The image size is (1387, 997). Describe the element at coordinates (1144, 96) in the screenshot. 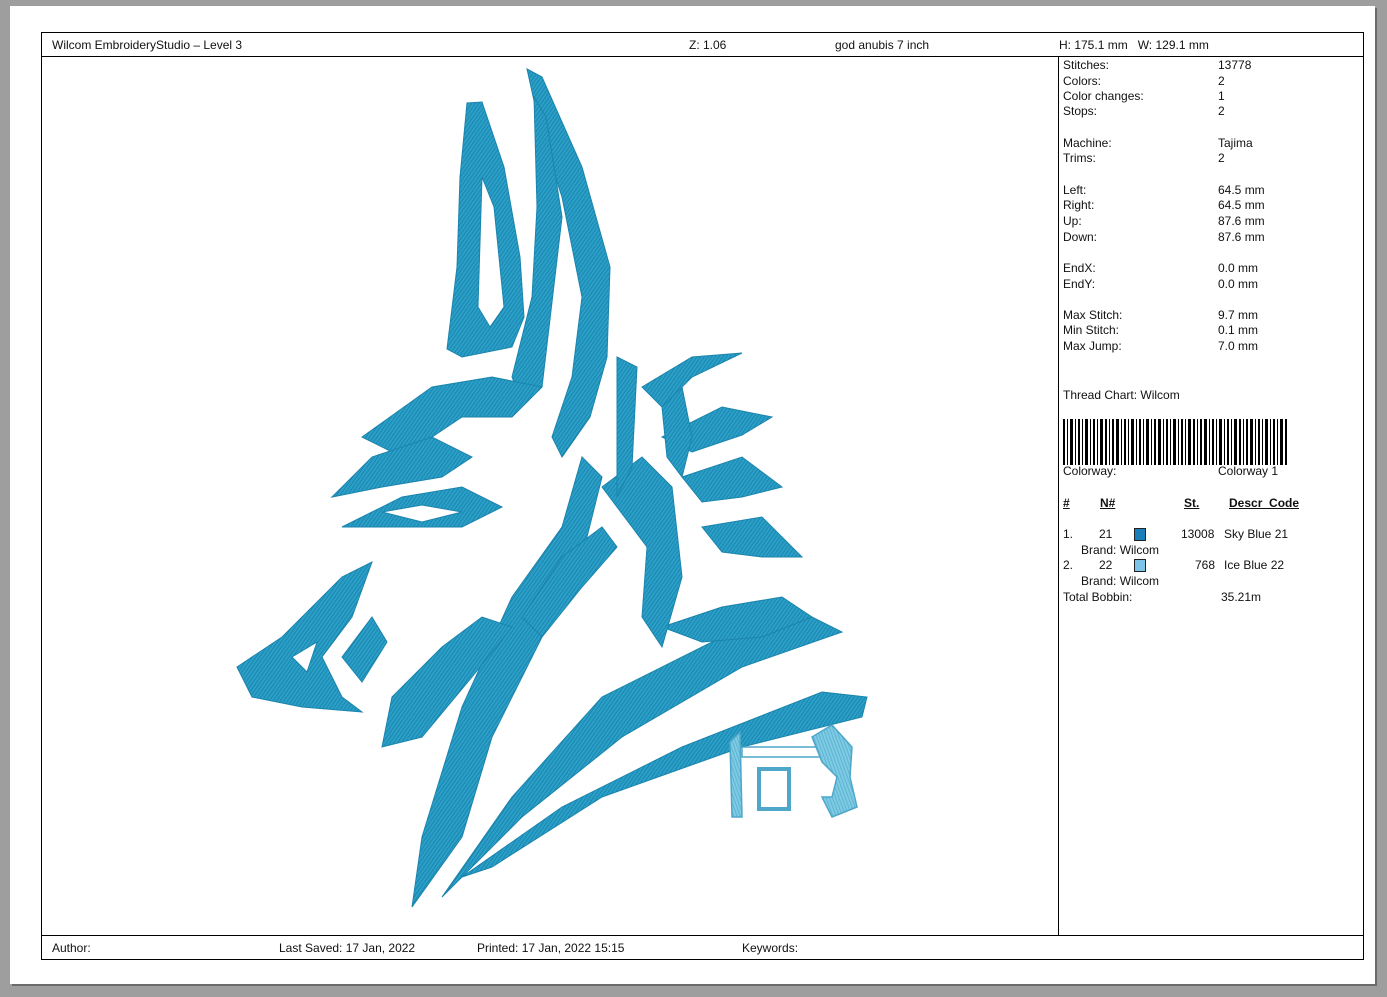

I see `stat-color-changes: Color changes: 1` at that location.